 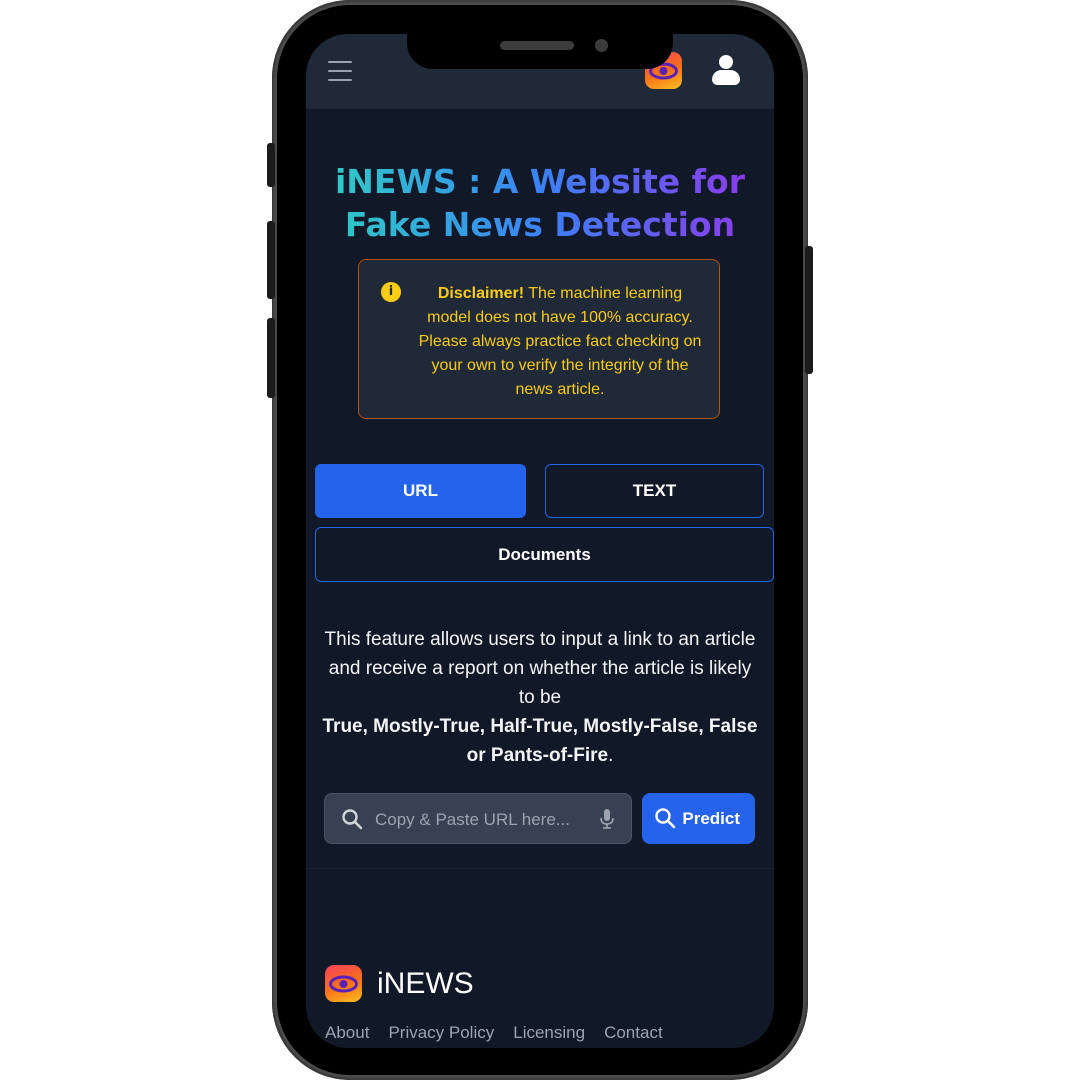 What do you see at coordinates (540, 224) in the screenshot?
I see `page-title-line-2: Fake News Detection` at bounding box center [540, 224].